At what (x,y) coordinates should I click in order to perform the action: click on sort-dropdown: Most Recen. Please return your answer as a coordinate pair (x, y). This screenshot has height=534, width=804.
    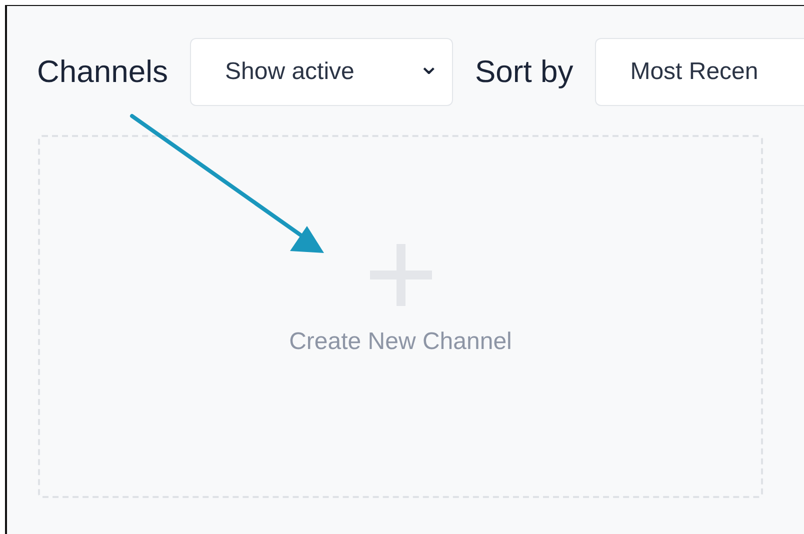
    Looking at the image, I should click on (699, 72).